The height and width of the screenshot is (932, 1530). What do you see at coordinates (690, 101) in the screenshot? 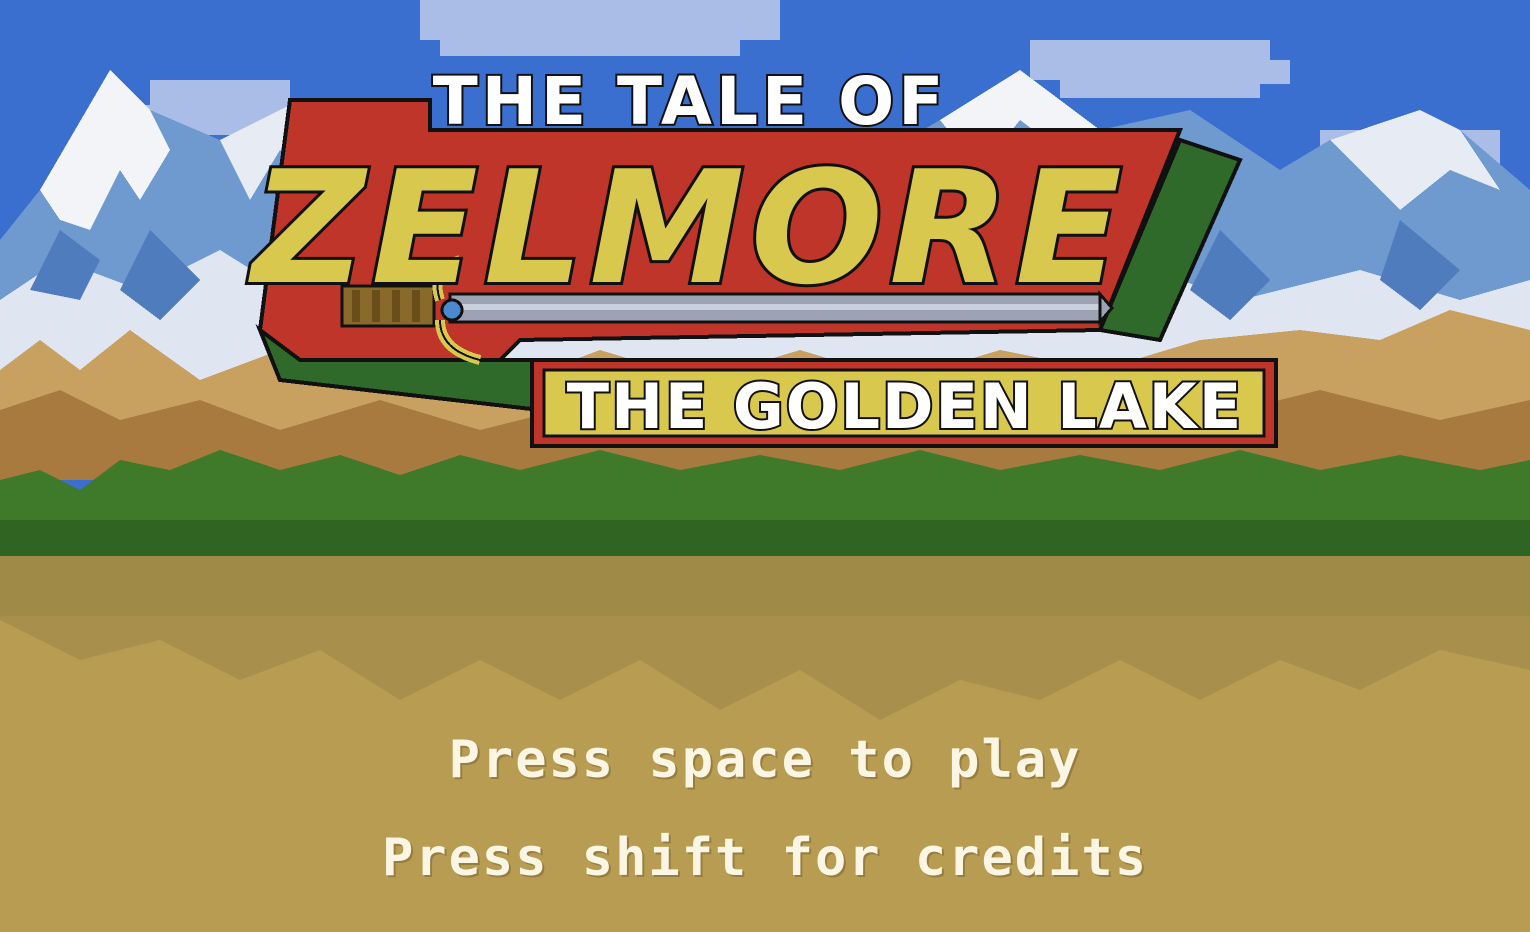
I see `pre-title-text: THE TALE OF` at bounding box center [690, 101].